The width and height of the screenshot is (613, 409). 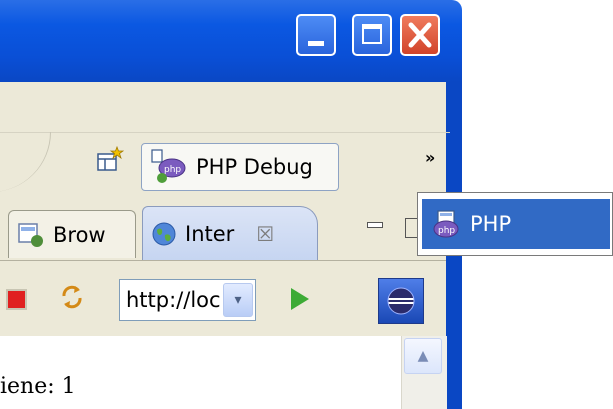 I want to click on chevron-up-icon: ▲, so click(x=423, y=356).